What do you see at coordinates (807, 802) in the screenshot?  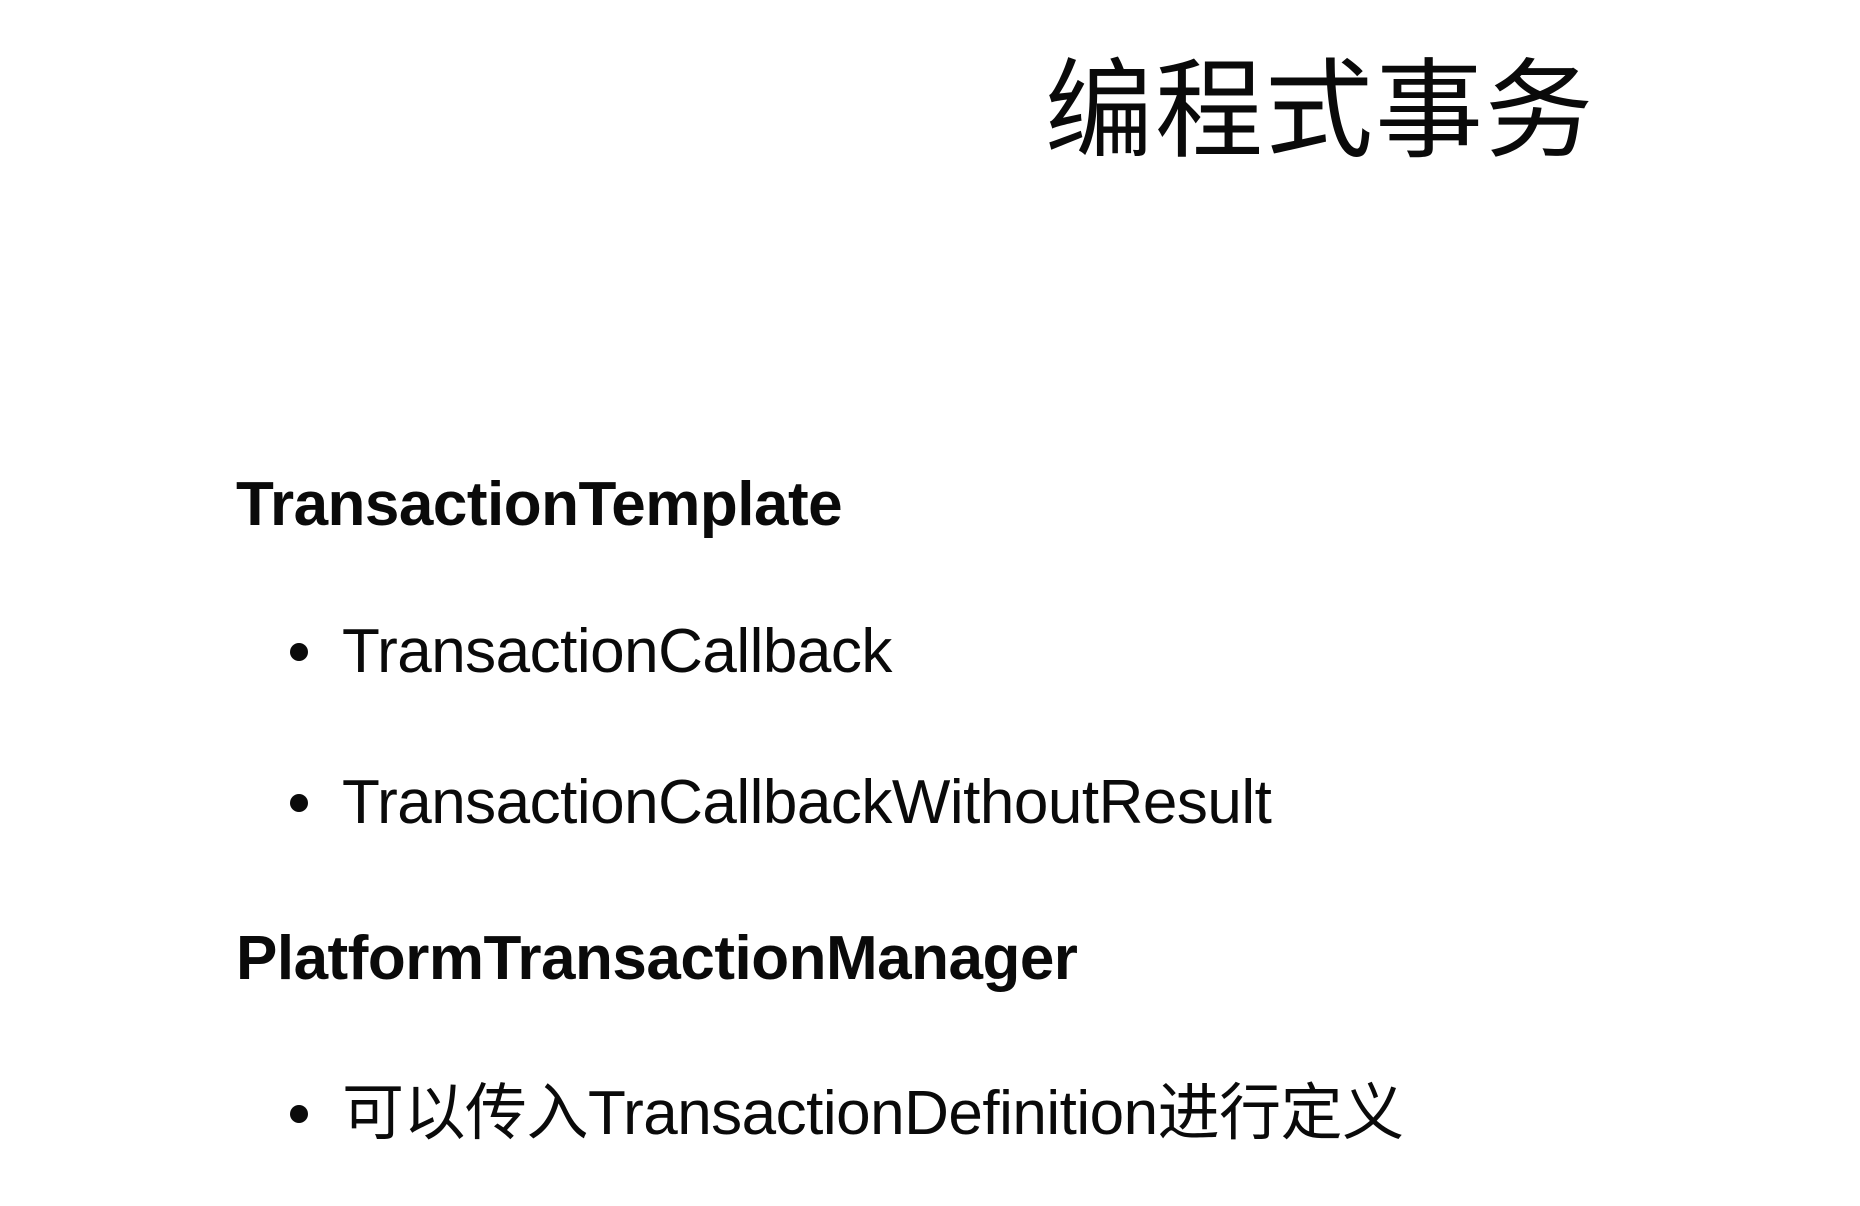 I see `bullet-text: TransactionCallbackWithoutResult` at bounding box center [807, 802].